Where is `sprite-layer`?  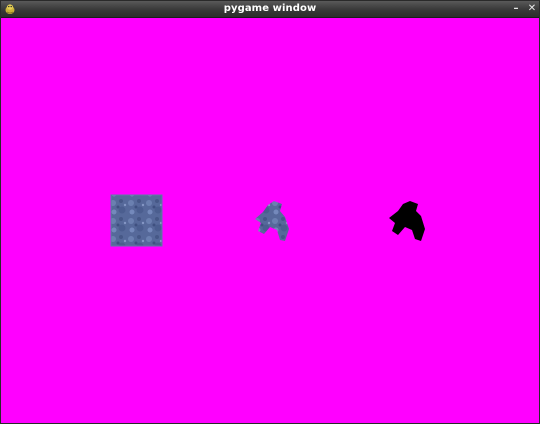 sprite-layer is located at coordinates (267, 220).